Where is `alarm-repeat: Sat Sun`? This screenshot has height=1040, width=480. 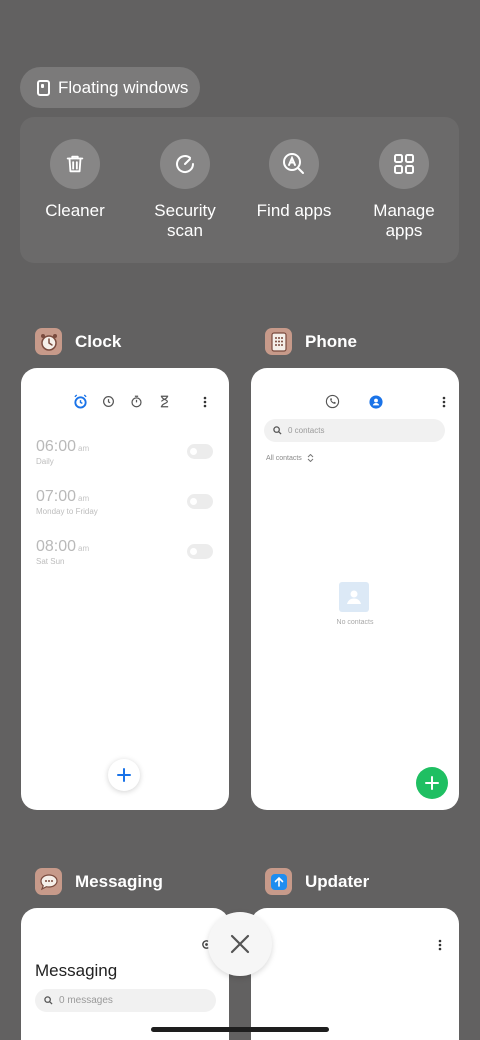
alarm-repeat: Sat Sun is located at coordinates (50, 561).